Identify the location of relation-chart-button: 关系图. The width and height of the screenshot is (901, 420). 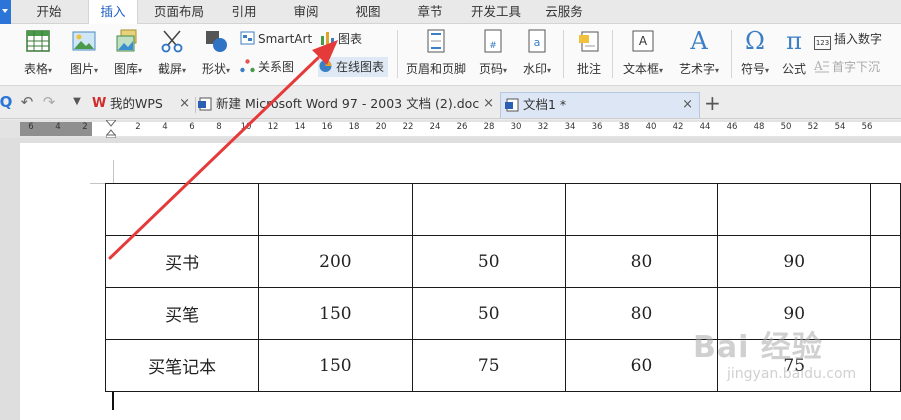
(267, 67).